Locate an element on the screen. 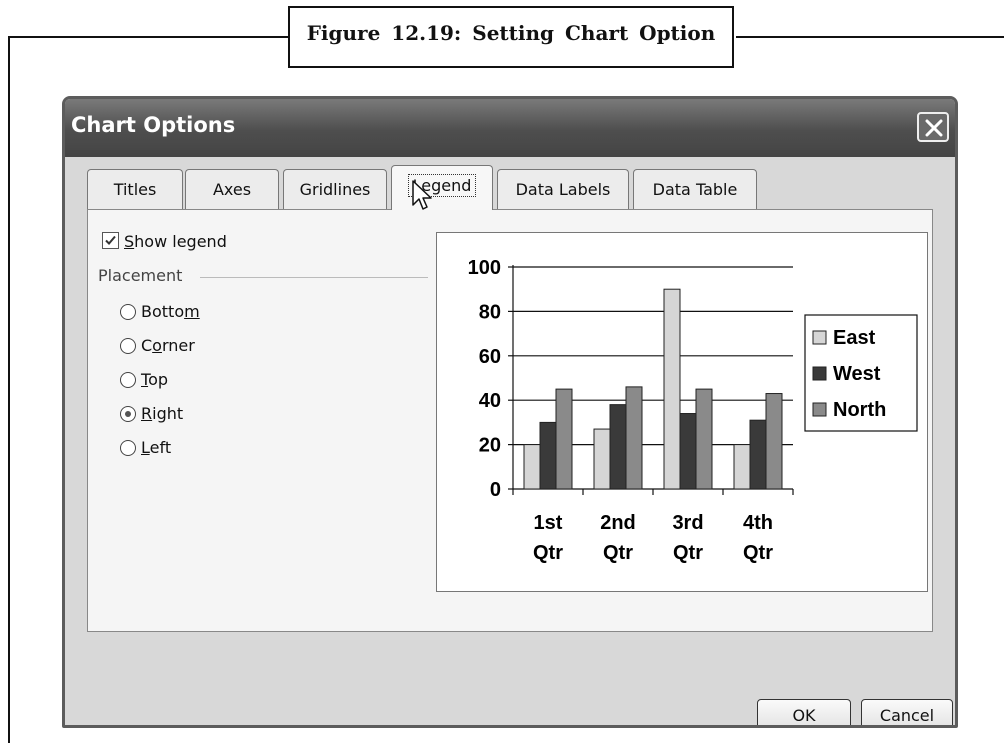 This screenshot has width=1004, height=743. y-tick-label: 100 is located at coordinates (484, 268).